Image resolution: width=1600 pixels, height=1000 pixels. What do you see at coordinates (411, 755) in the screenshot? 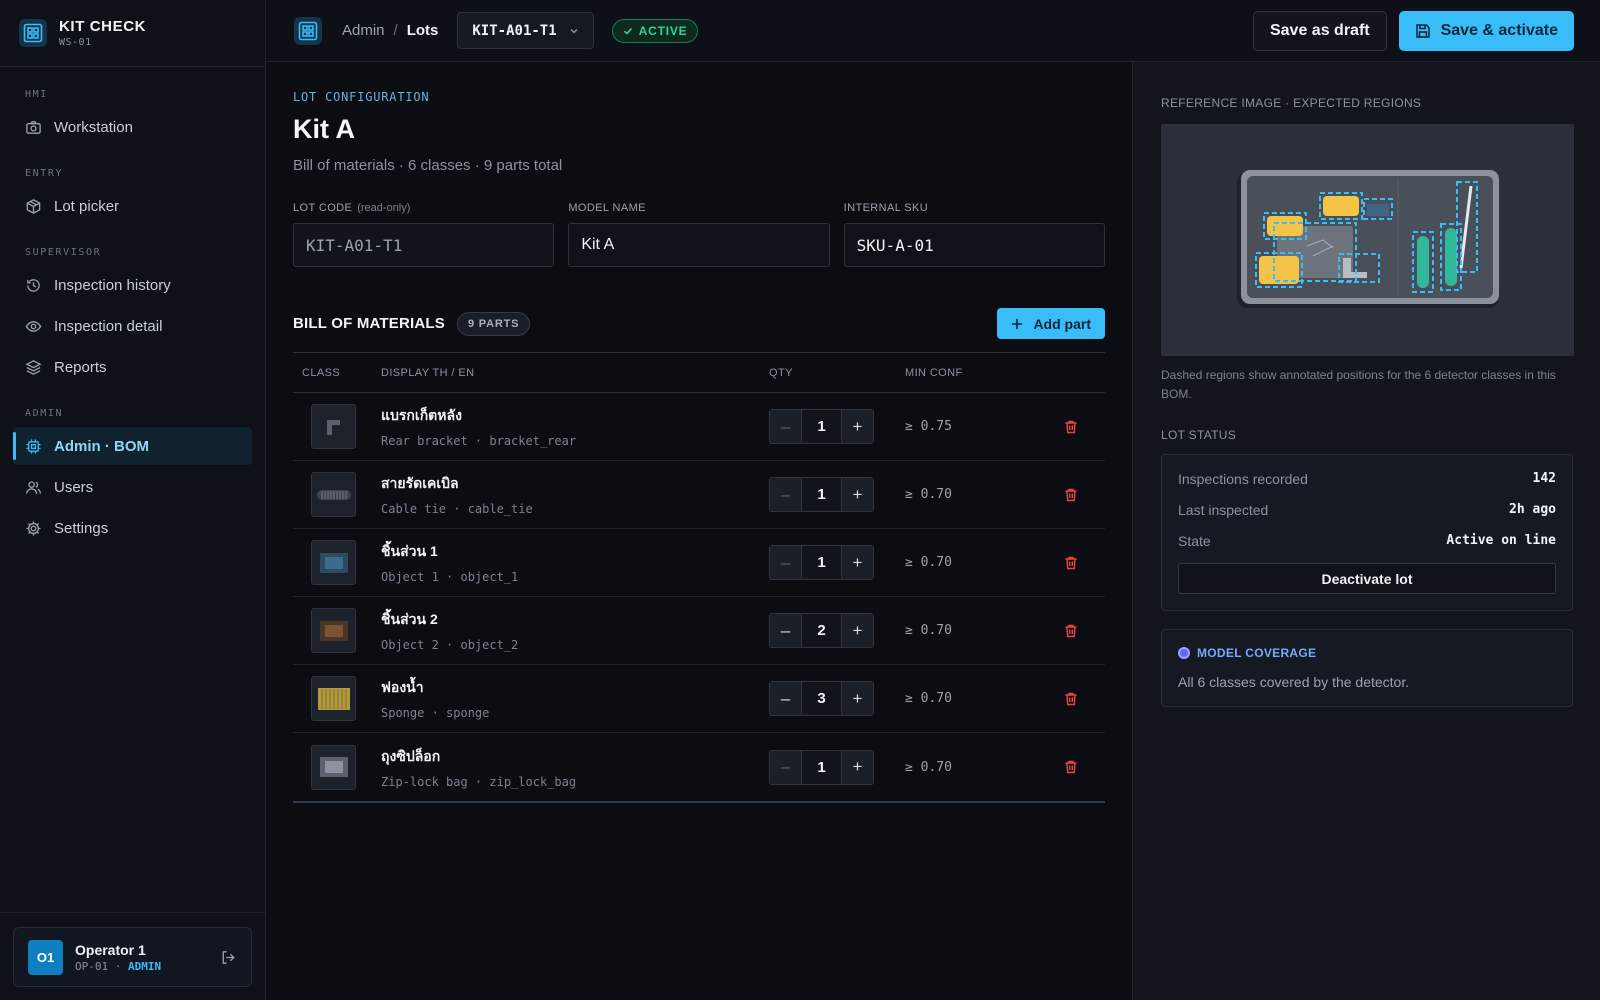
I see `part-name-th: ถุงซิปล็อก` at bounding box center [411, 755].